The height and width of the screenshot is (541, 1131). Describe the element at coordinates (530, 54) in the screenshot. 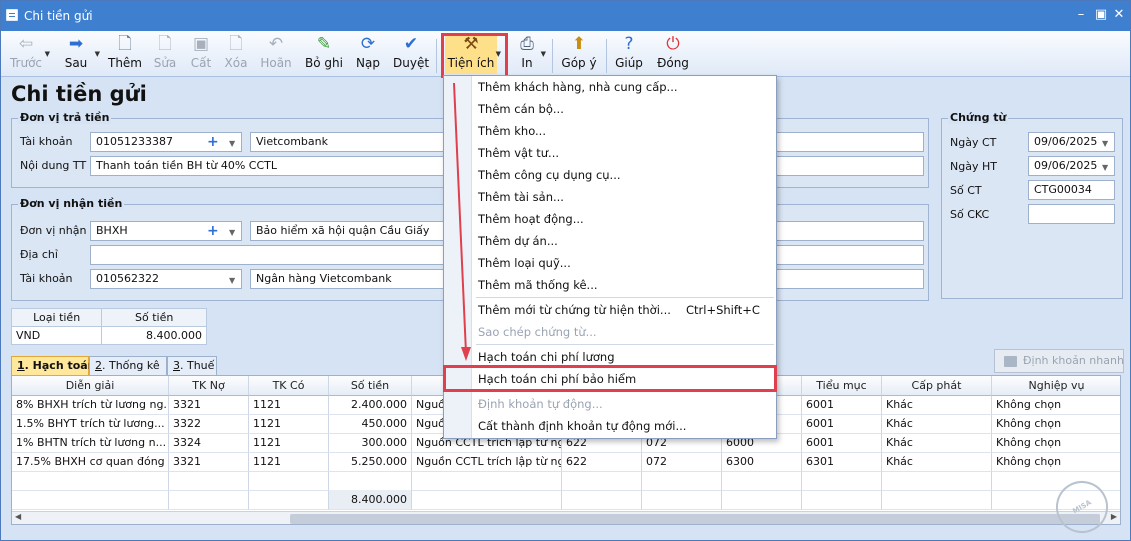

I see `print-button: ⎙ In ▼` at that location.